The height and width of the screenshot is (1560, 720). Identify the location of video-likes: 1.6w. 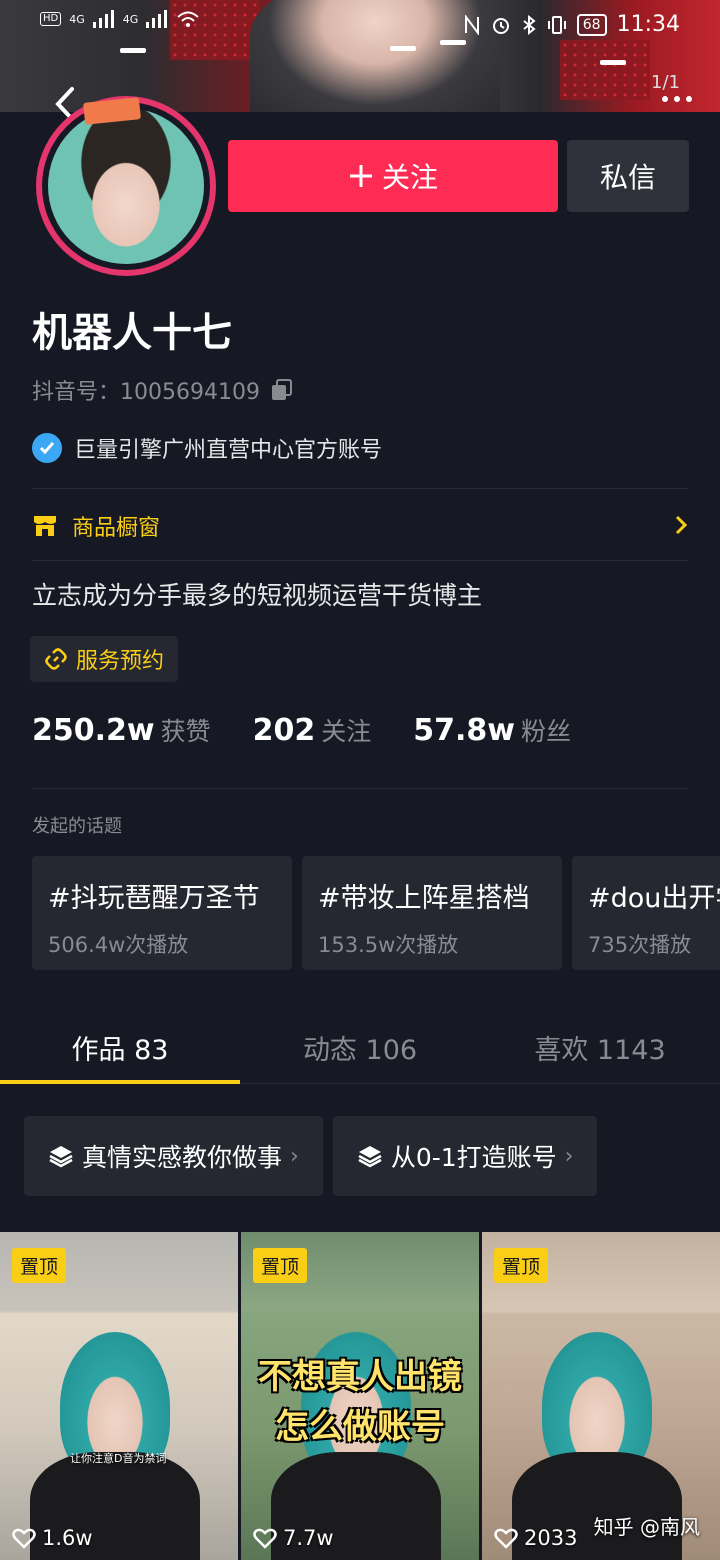
(52, 1538).